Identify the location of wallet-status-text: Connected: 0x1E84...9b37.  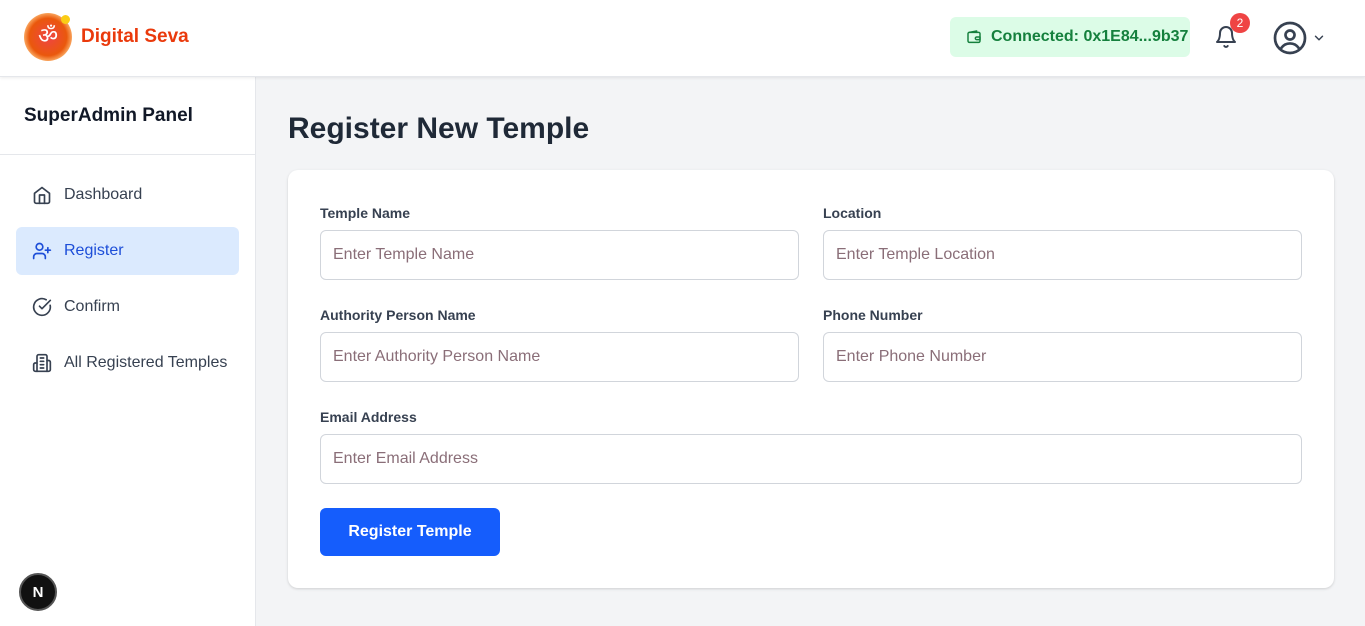
(1090, 36).